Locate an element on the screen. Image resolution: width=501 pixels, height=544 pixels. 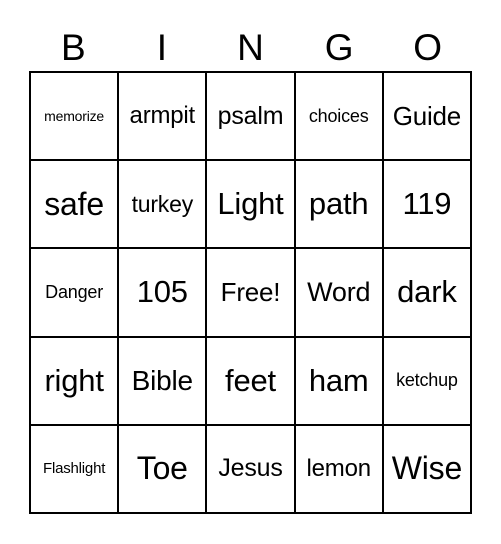
bingo-cell: Flashlight is located at coordinates (74, 468).